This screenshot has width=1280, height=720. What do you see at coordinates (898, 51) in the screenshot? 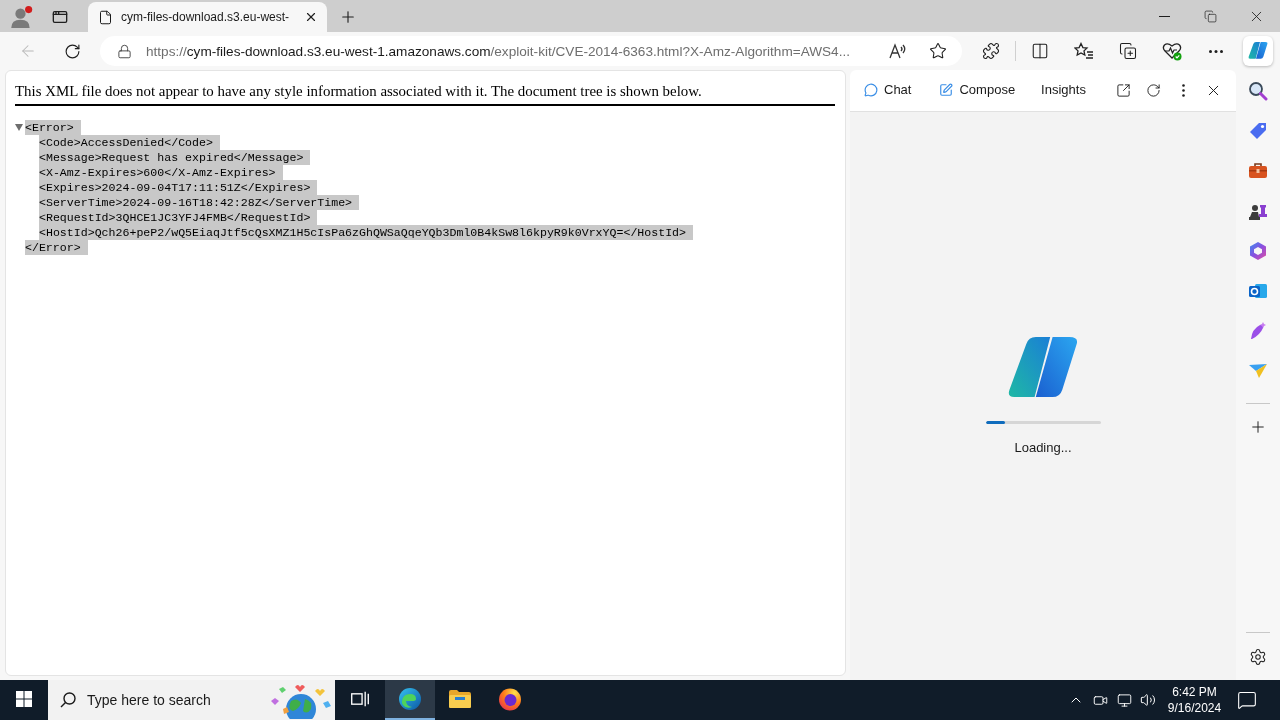
I see `read-aloud-icon` at bounding box center [898, 51].